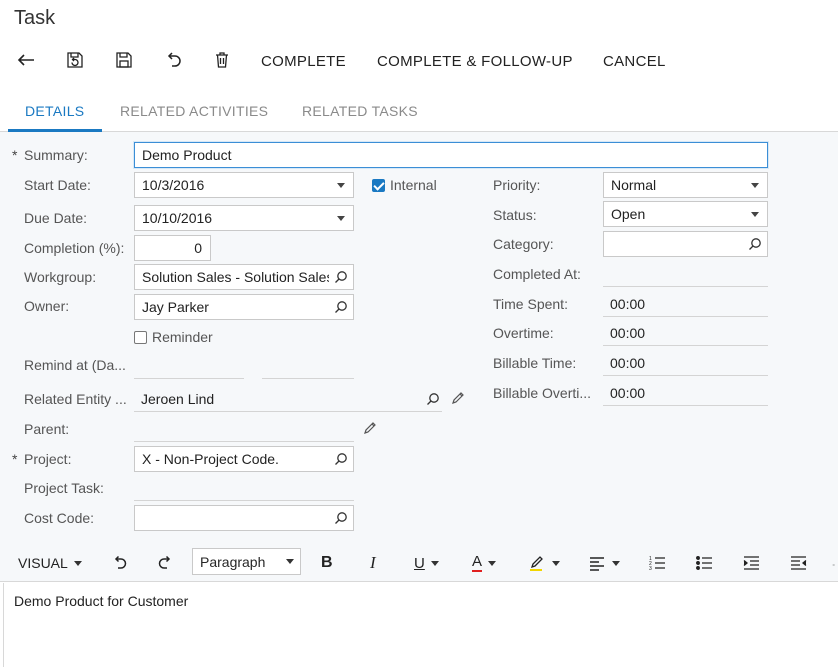 Image resolution: width=838 pixels, height=667 pixels. I want to click on due-date-field: 10/10/2016, so click(244, 218).